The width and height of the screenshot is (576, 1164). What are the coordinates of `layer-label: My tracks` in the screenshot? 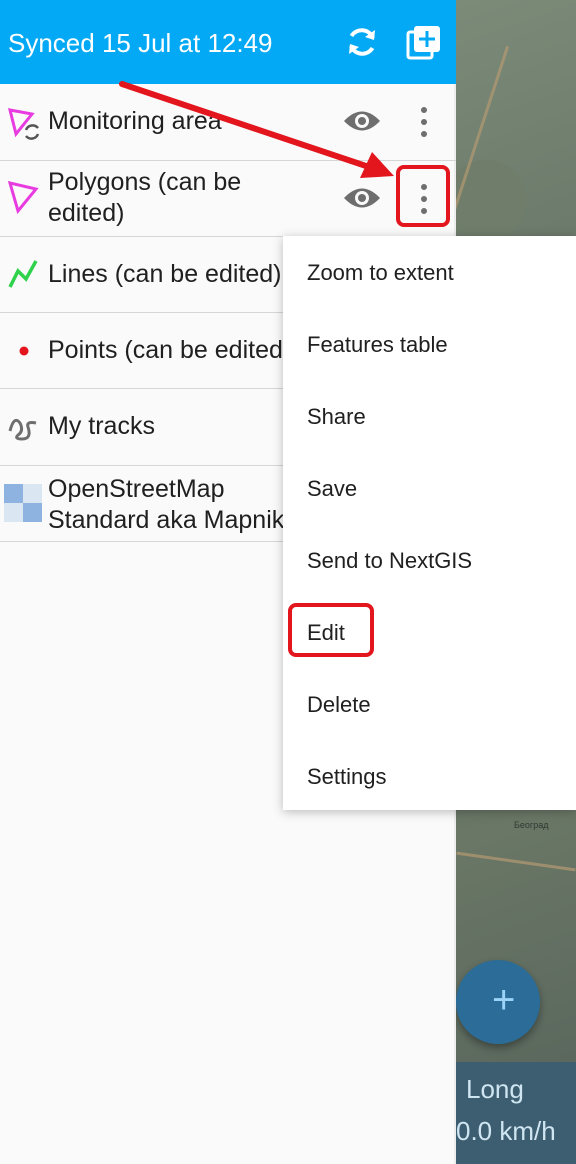 It's located at (101, 426).